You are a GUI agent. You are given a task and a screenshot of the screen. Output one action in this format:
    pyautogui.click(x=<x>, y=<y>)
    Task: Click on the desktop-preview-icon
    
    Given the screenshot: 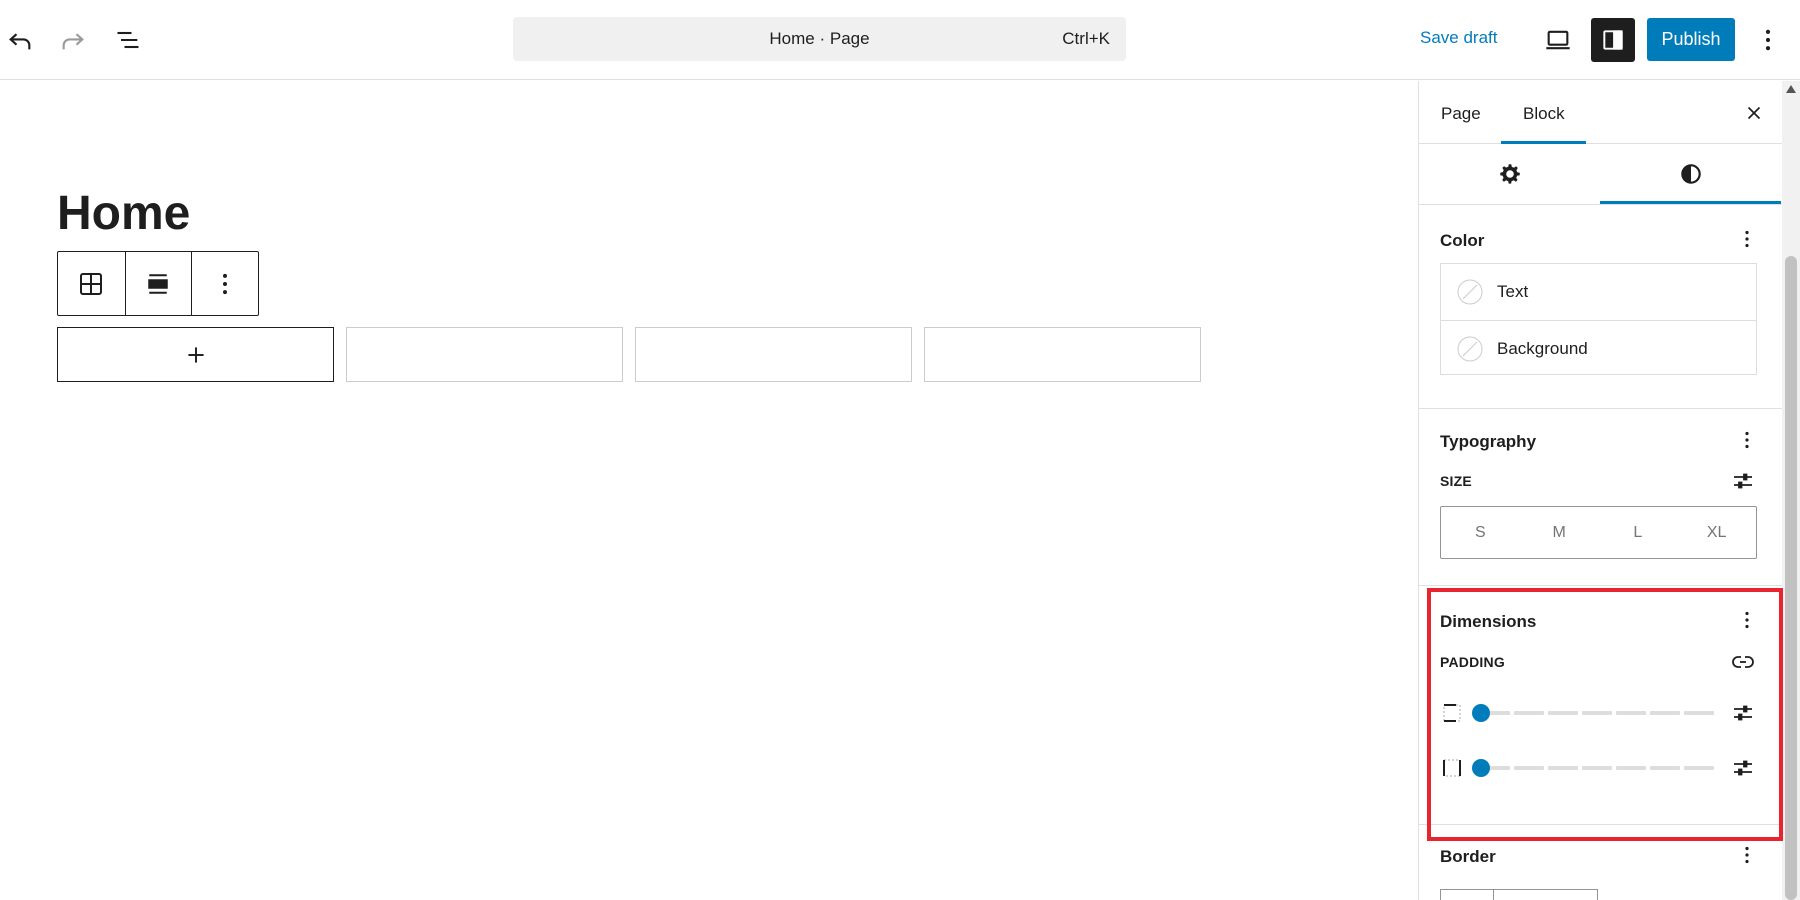 What is the action you would take?
    pyautogui.click(x=1558, y=40)
    